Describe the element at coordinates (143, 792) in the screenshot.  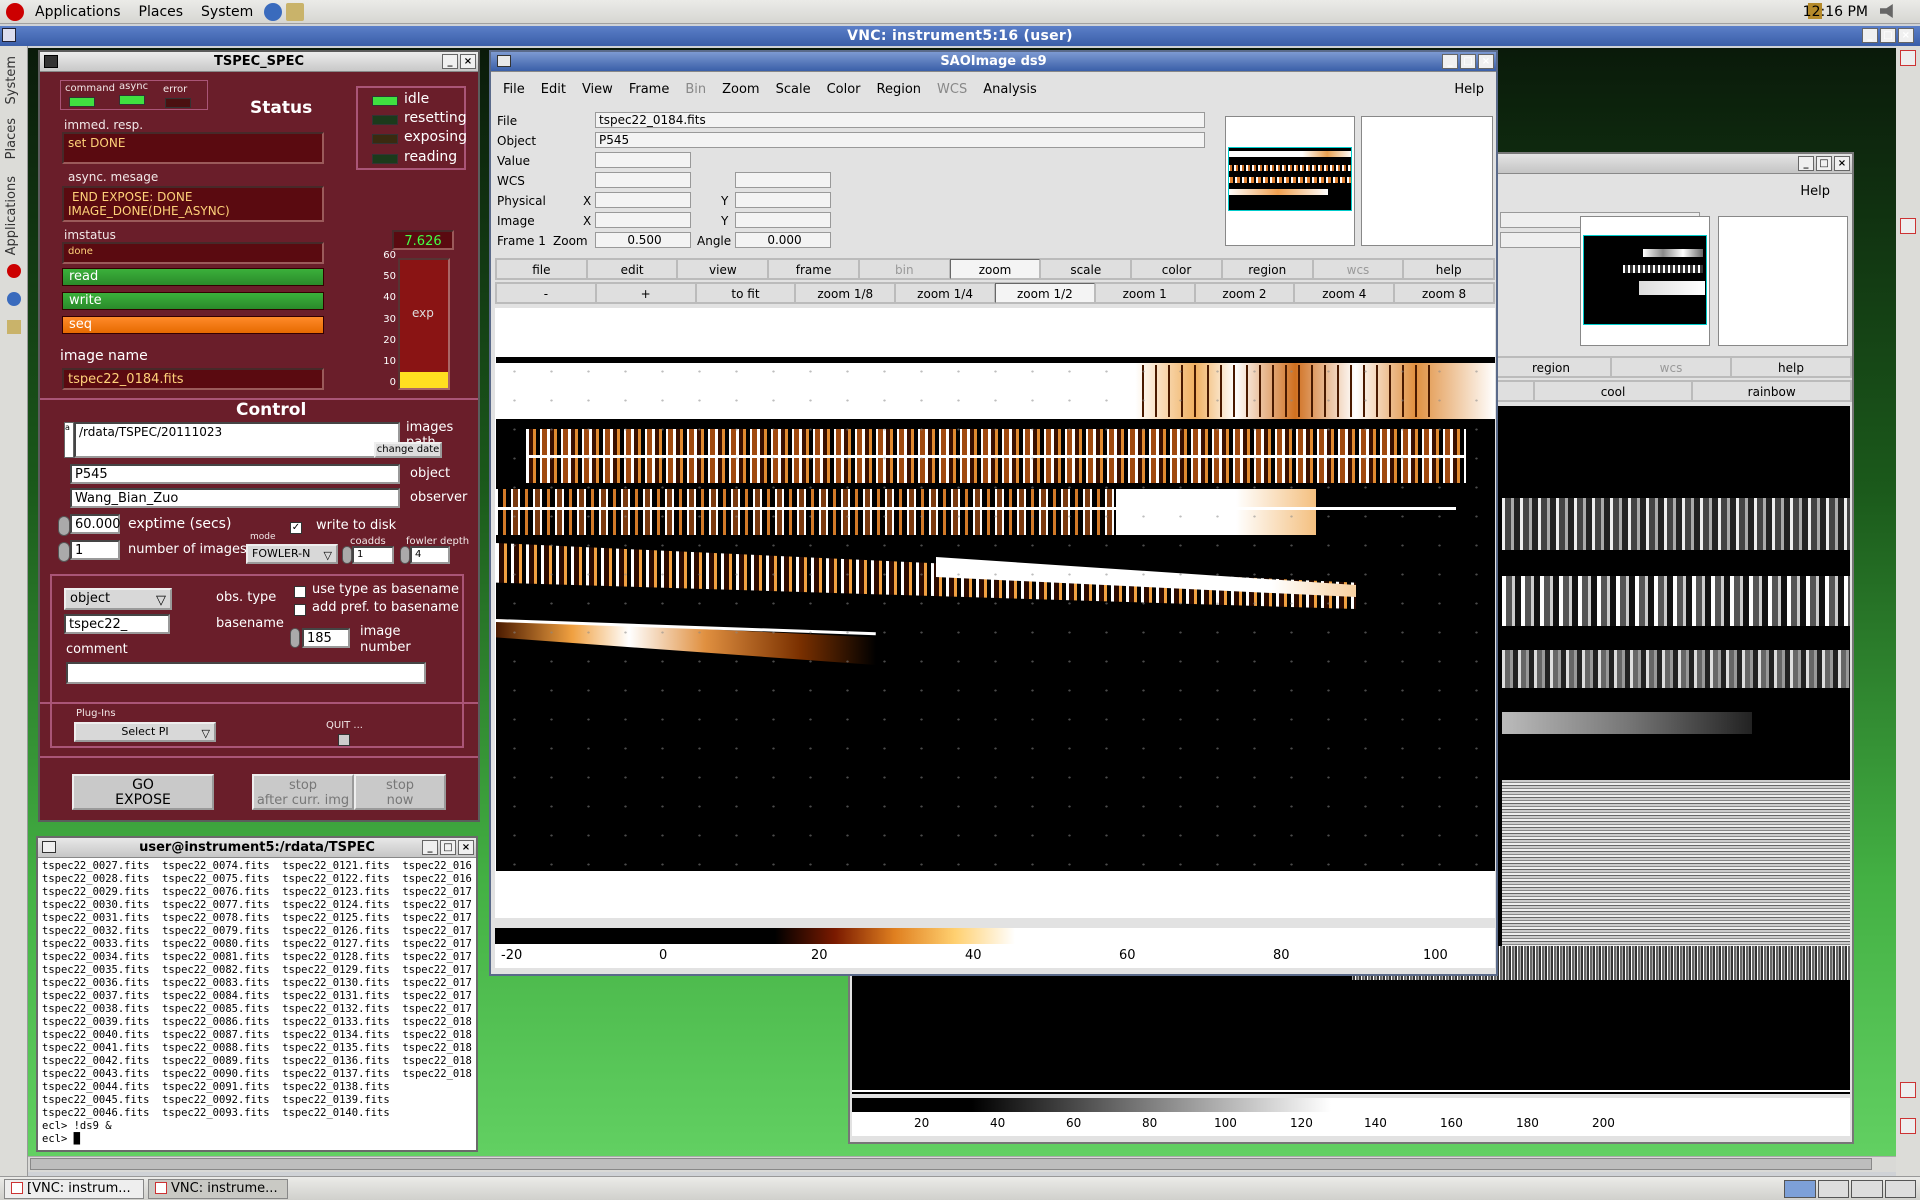
I see `go-expose-button: GO EXPOSE` at that location.